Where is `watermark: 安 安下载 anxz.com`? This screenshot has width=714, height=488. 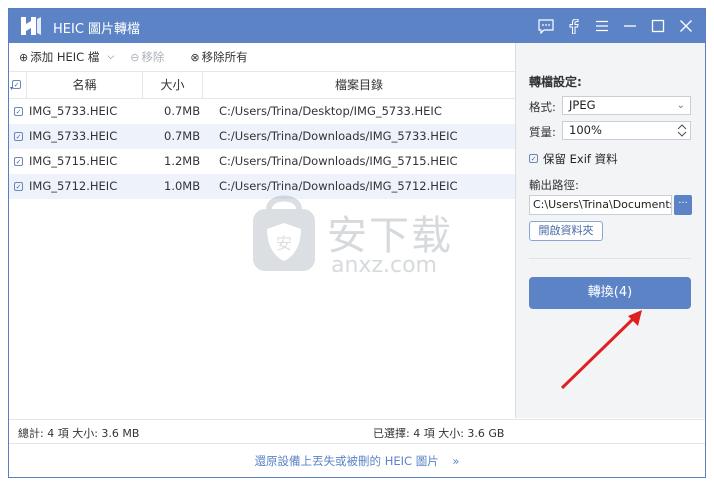 watermark: 安 安下载 anxz.com is located at coordinates (364, 239).